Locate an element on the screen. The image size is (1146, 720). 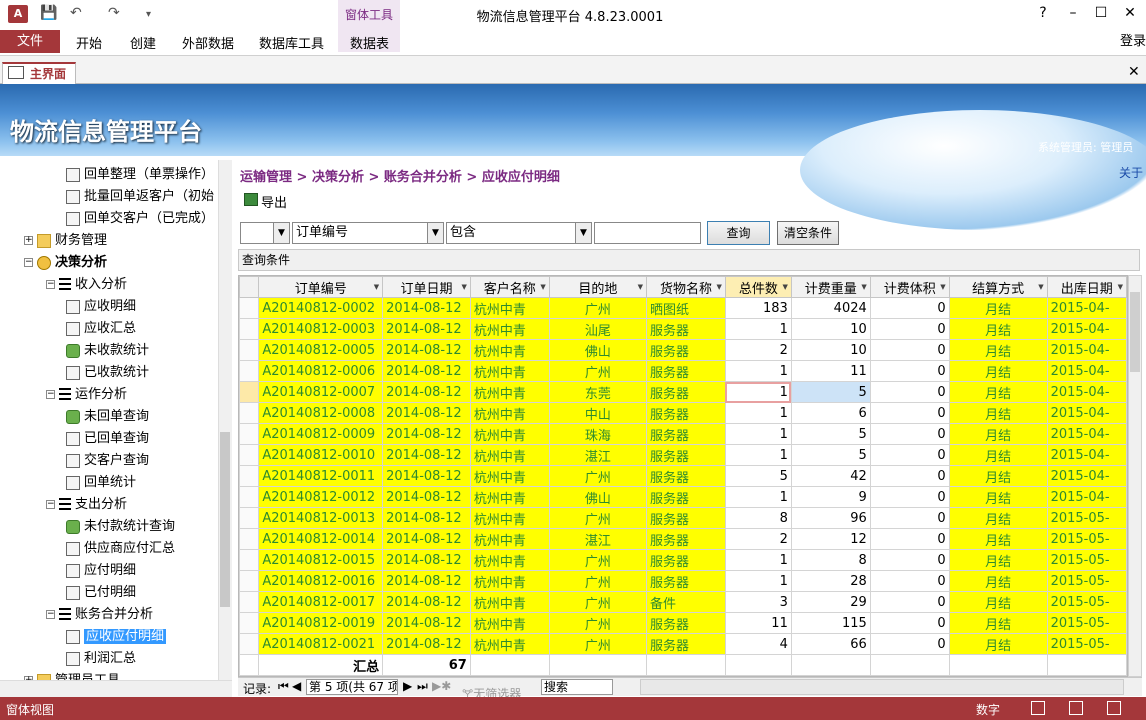
tree-item: 供应商应付汇总 is located at coordinates (120, 549).